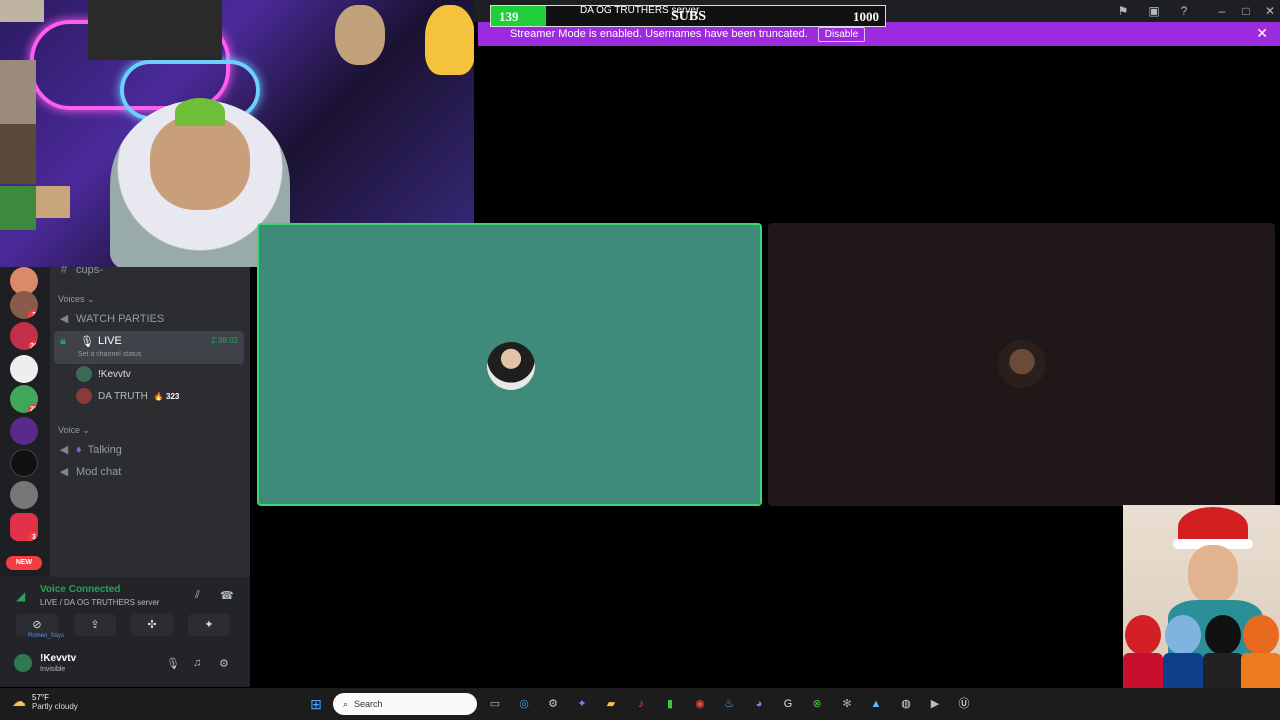  What do you see at coordinates (89, 270) in the screenshot?
I see `channel-label: cups-` at bounding box center [89, 270].